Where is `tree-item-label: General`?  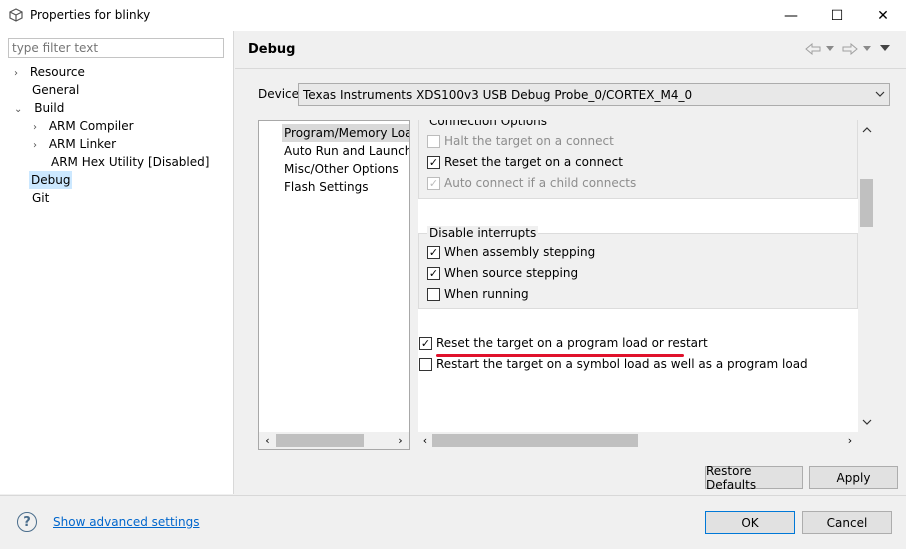 tree-item-label: General is located at coordinates (56, 90).